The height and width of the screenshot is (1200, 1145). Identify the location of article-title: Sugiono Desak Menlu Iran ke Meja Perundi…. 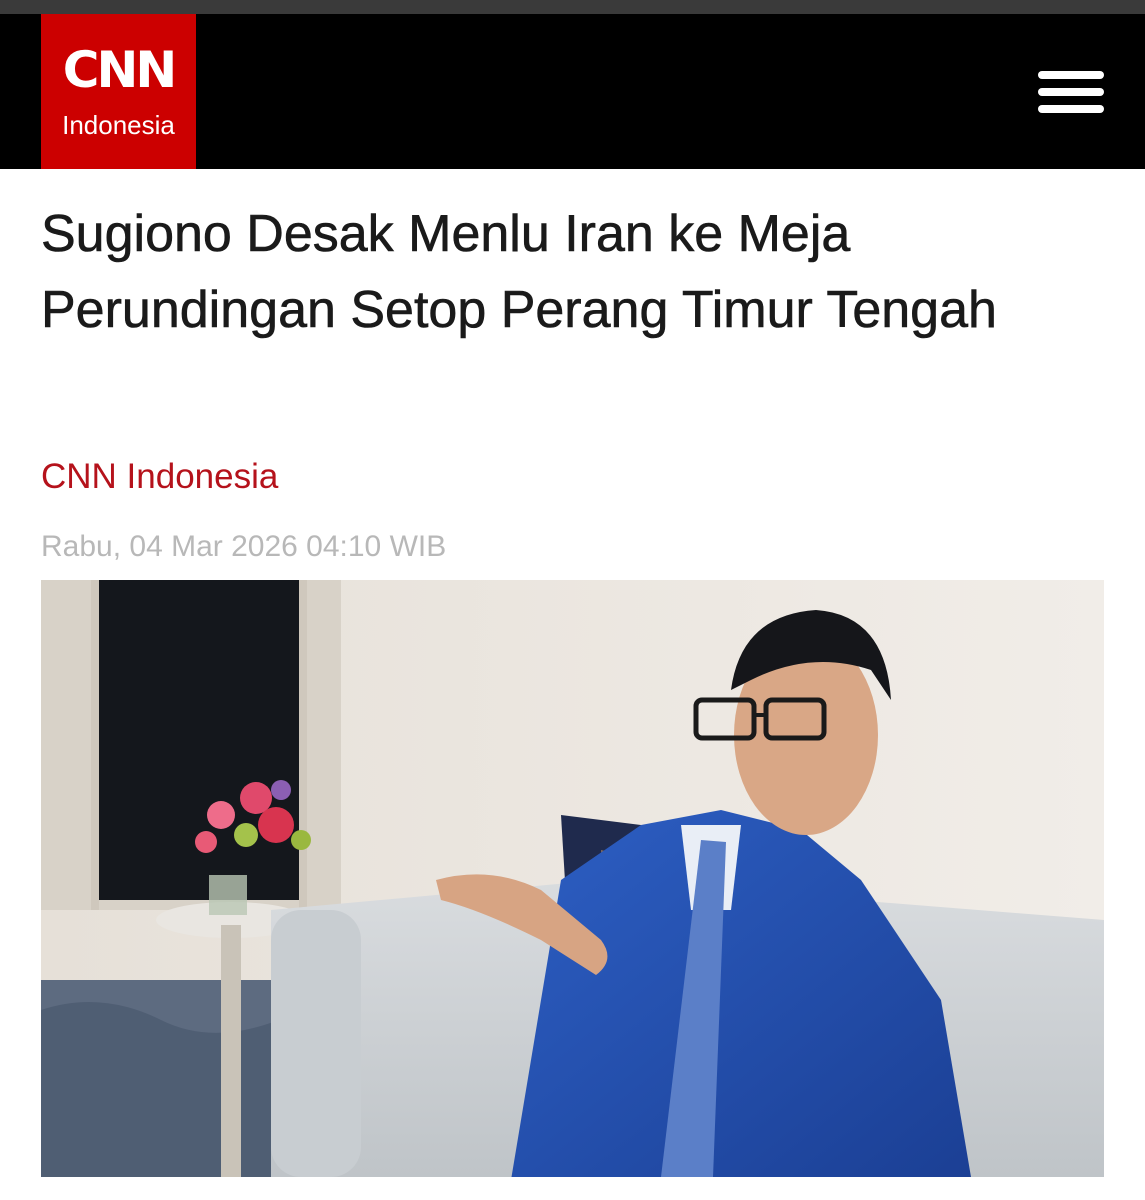
(519, 272).